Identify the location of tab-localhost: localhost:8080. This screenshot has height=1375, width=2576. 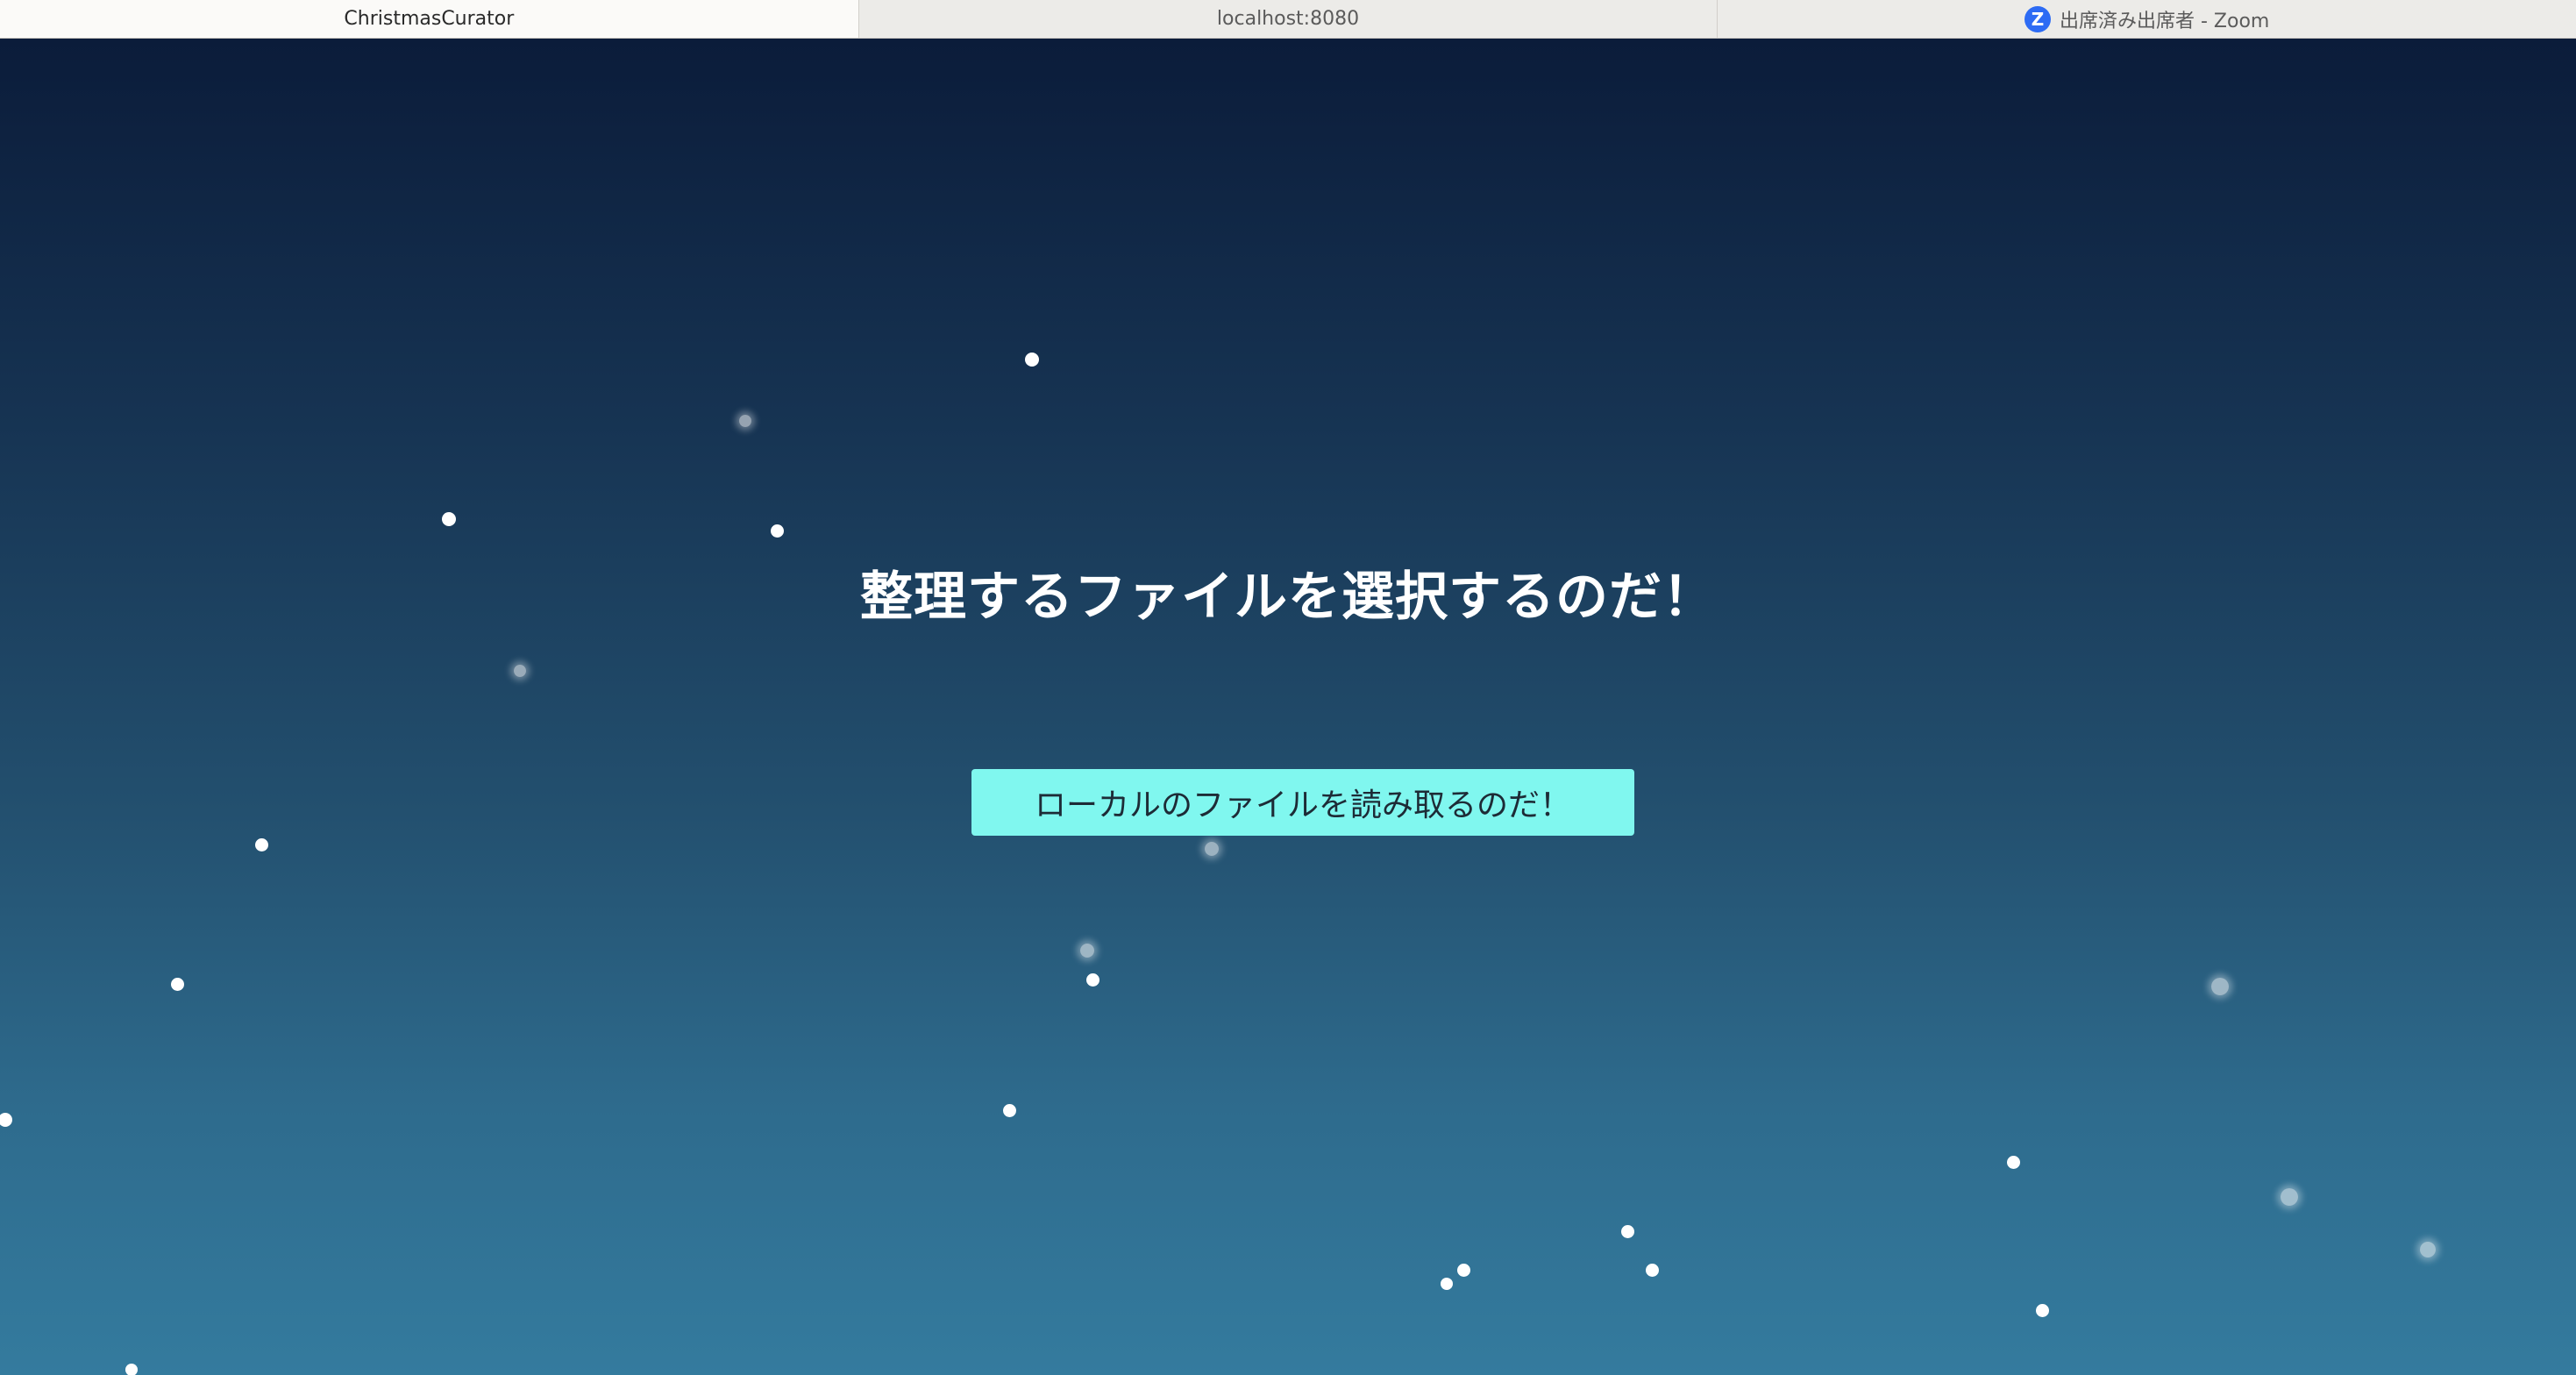
(1289, 19).